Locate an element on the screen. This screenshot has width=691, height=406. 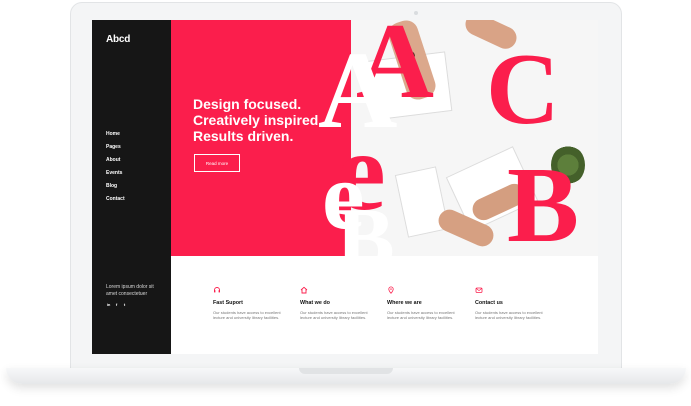
nav-events: Events is located at coordinates (115, 176).